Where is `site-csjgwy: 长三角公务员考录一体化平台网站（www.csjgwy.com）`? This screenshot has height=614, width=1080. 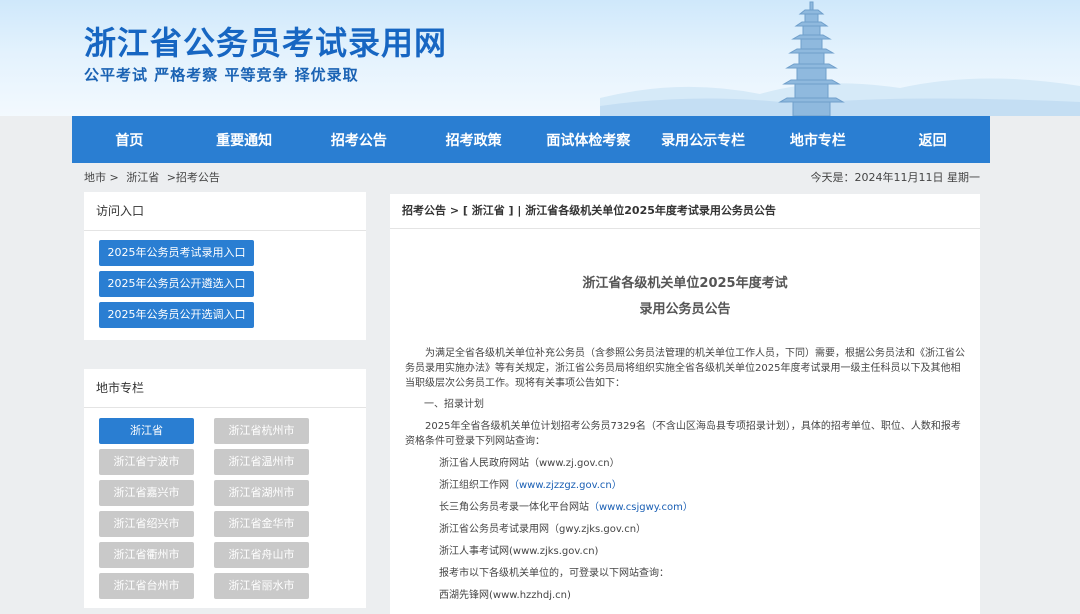 site-csjgwy: 长三角公务员考录一体化平台网站（www.csjgwy.com） is located at coordinates (566, 507).